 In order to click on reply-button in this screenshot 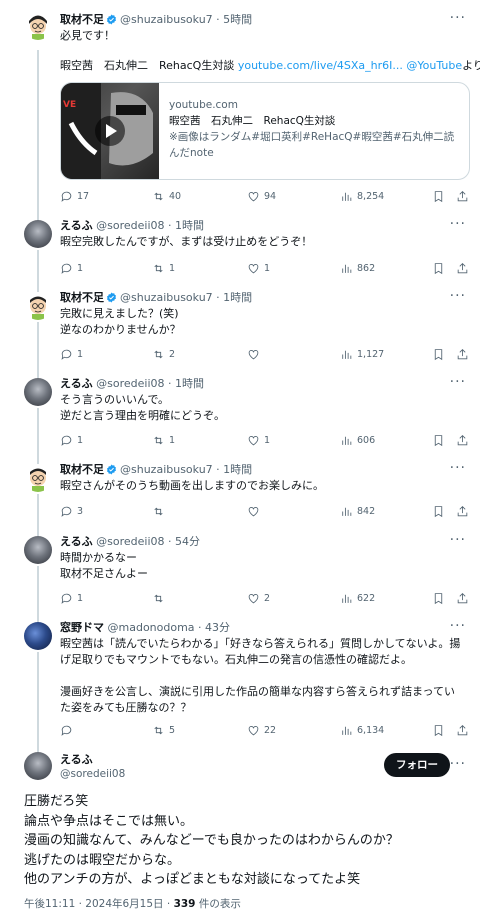, I will do `click(68, 730)`.